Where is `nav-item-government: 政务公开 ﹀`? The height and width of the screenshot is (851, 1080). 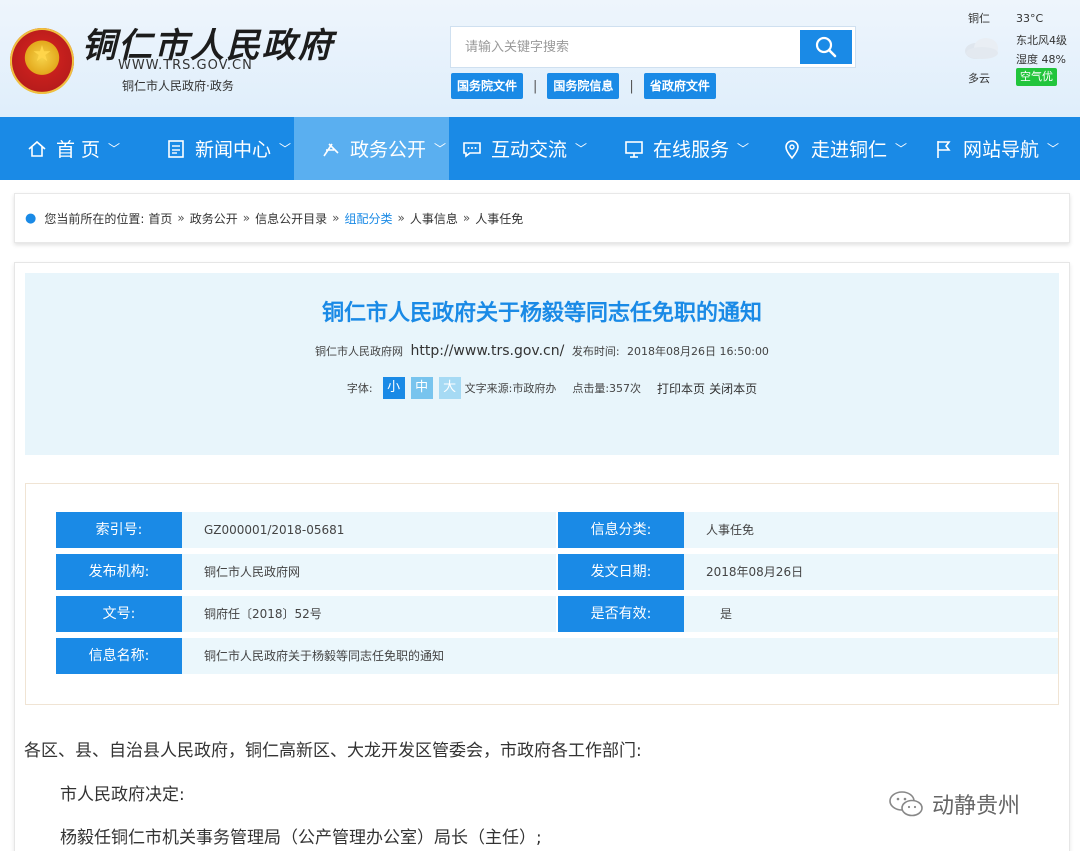
nav-item-government: 政务公开 ﹀ is located at coordinates (371, 148).